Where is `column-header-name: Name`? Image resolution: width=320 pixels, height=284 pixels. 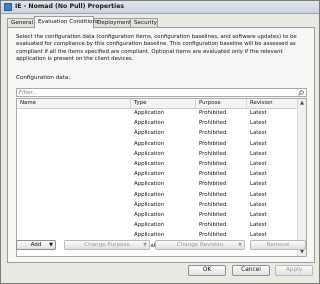 column-header-name: Name is located at coordinates (74, 103).